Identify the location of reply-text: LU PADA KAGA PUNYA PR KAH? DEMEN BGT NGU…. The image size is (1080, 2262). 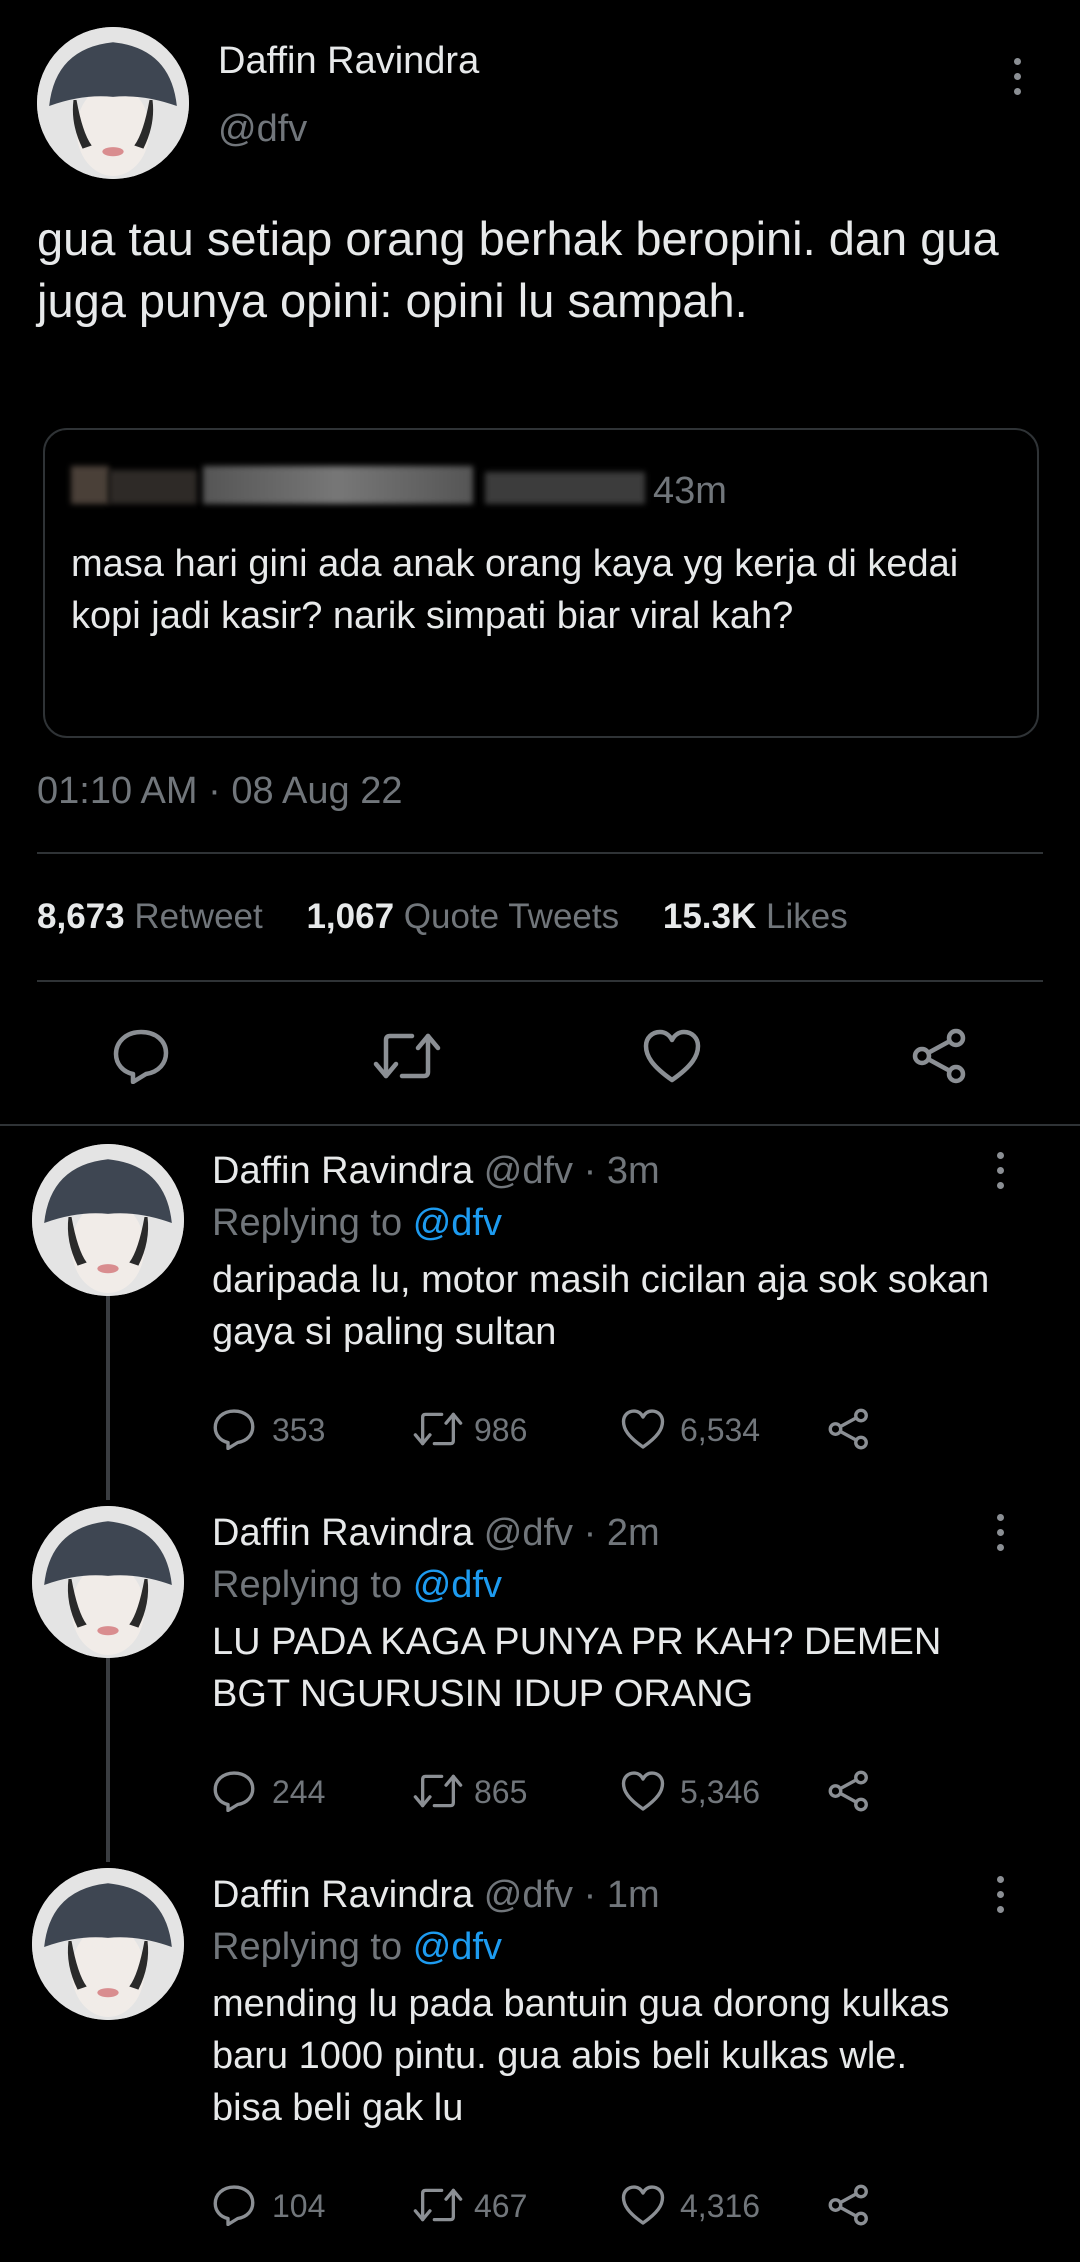
(577, 1668).